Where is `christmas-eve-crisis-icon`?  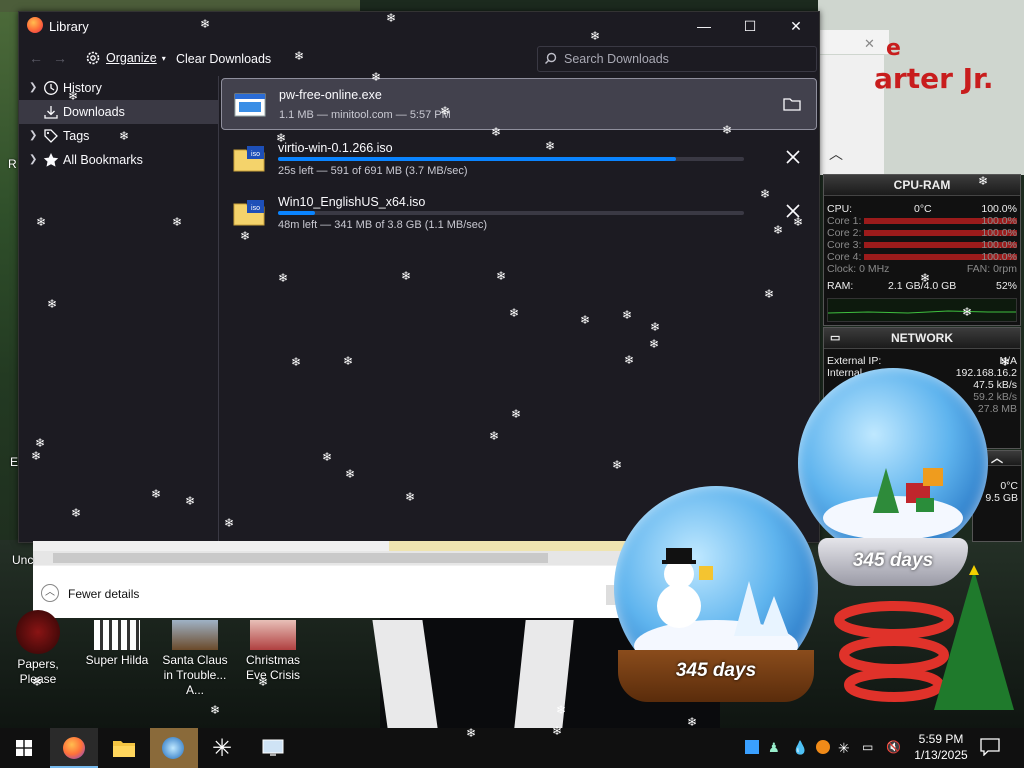
christmas-eve-crisis-icon is located at coordinates (273, 635).